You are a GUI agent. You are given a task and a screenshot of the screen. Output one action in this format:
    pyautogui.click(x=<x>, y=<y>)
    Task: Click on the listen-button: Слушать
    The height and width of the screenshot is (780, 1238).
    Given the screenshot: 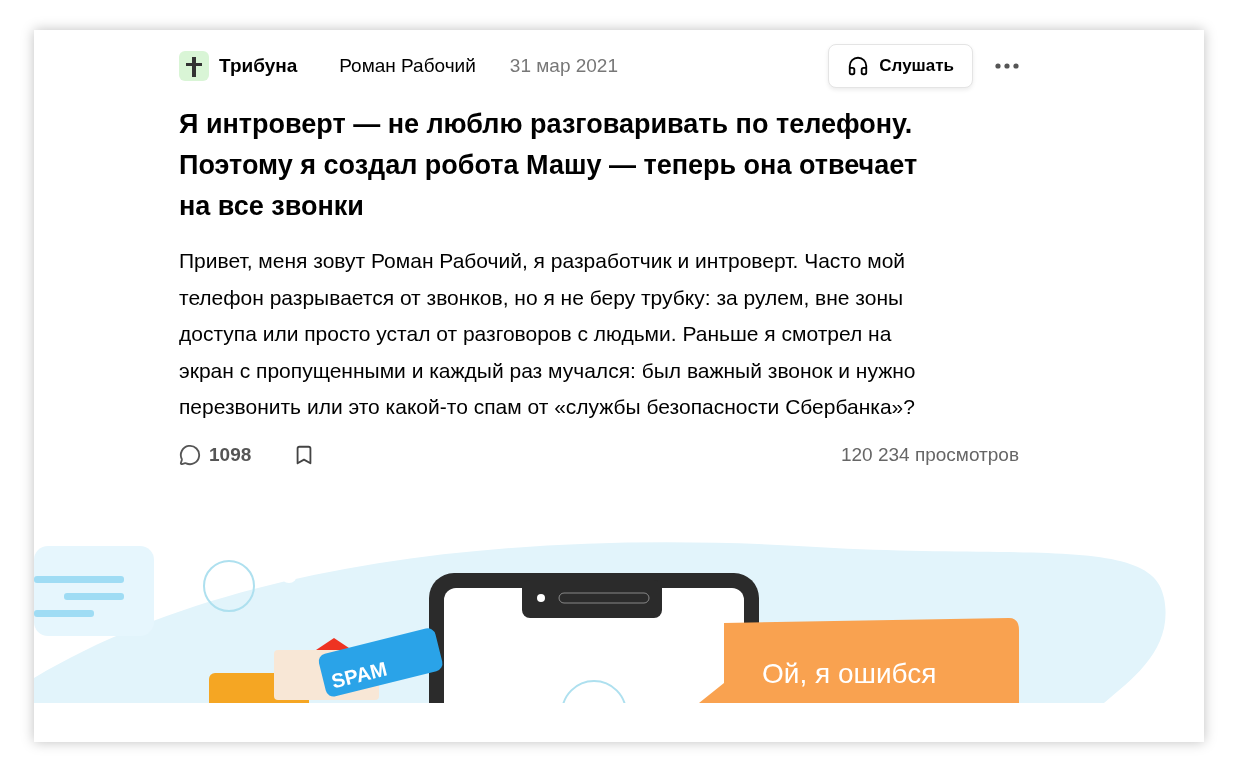 What is the action you would take?
    pyautogui.click(x=900, y=66)
    